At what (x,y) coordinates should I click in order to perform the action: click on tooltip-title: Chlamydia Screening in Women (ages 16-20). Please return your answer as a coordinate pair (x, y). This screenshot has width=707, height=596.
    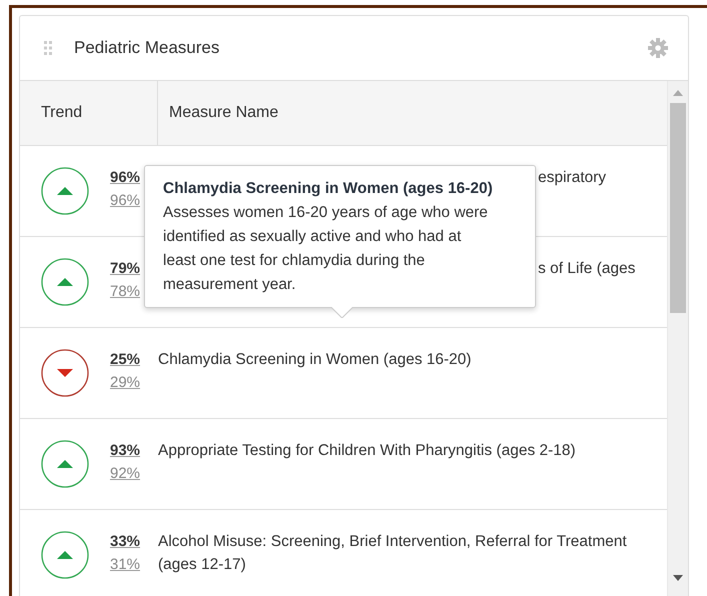
    Looking at the image, I should click on (328, 189).